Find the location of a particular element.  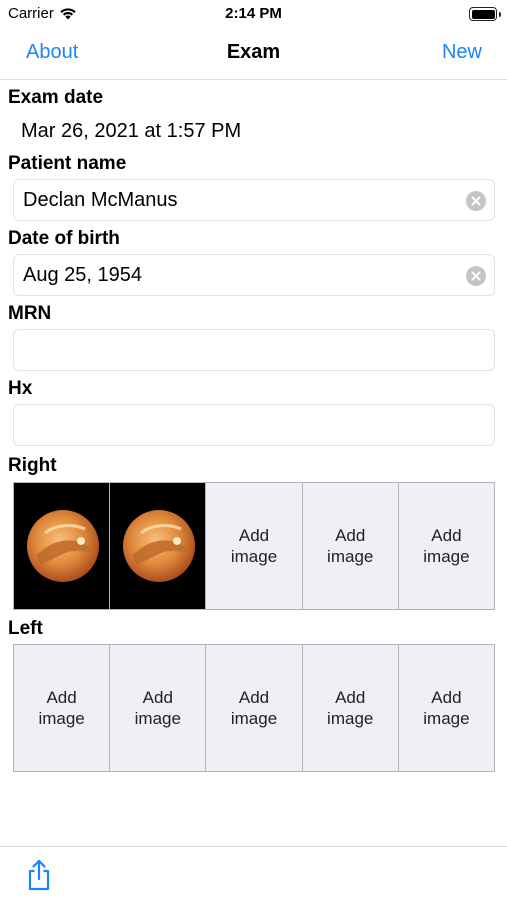

status-time: 2:14 PM is located at coordinates (253, 13).